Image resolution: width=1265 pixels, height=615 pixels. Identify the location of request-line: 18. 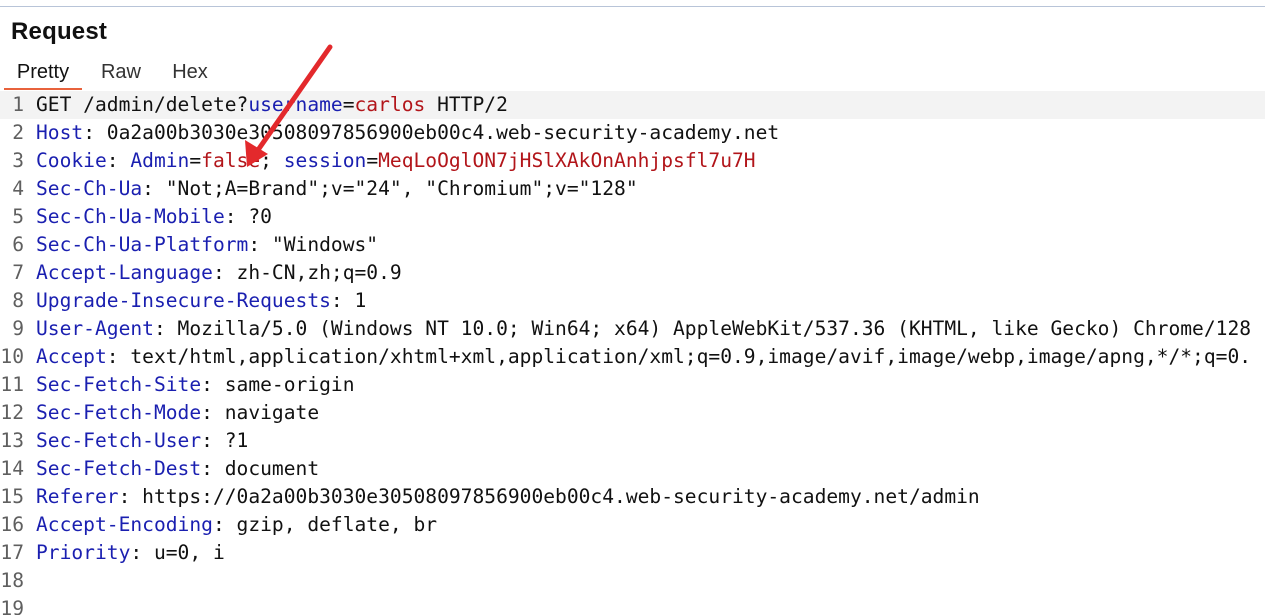
(632, 581).